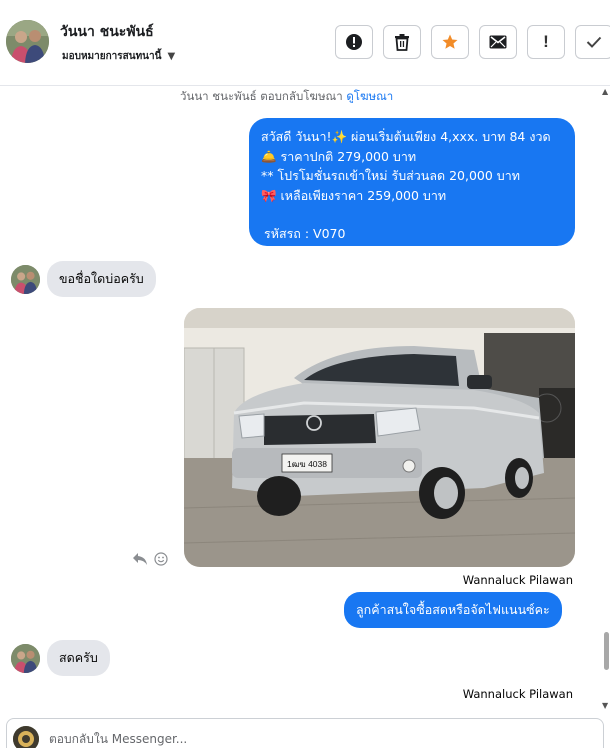  Describe the element at coordinates (605, 91) in the screenshot. I see `scroll-up-arrow-icon: ▲` at that location.